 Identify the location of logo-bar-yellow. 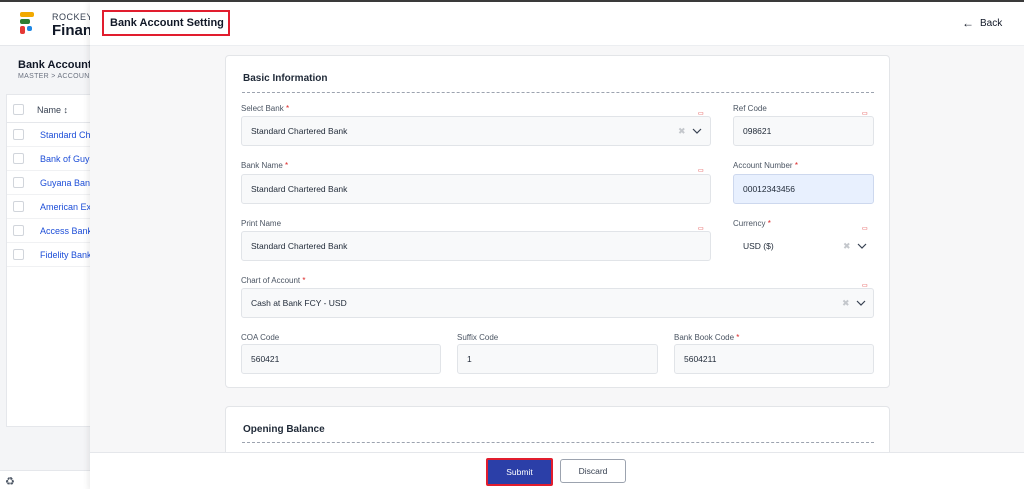
(27, 14).